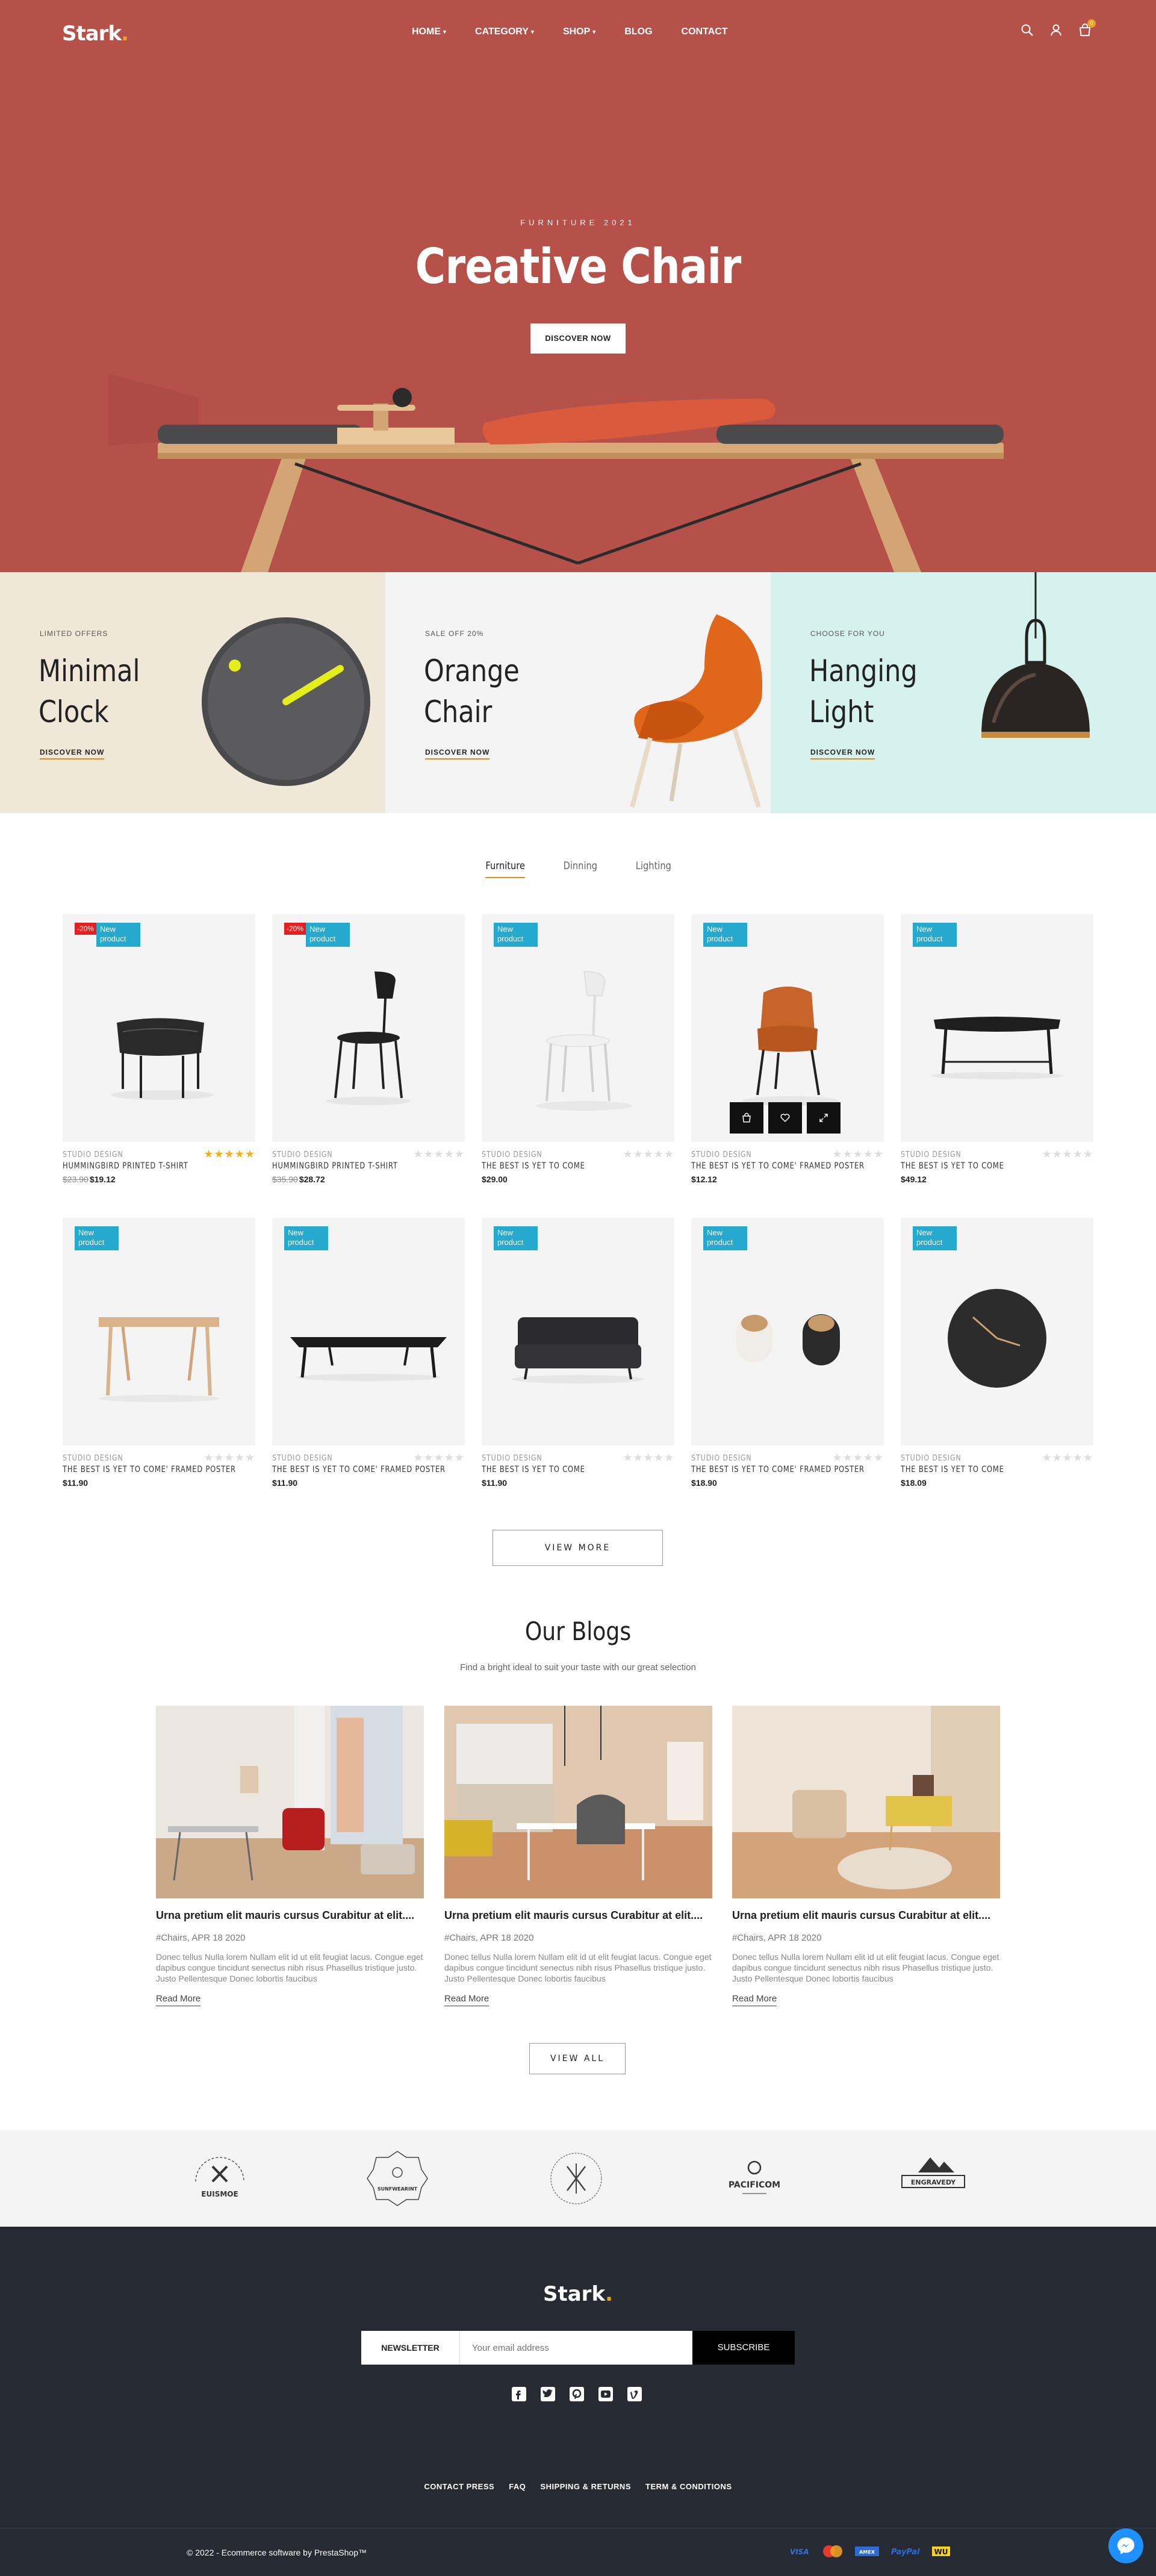 This screenshot has width=1156, height=2576. What do you see at coordinates (704, 1179) in the screenshot?
I see `product-price: $12.12` at bounding box center [704, 1179].